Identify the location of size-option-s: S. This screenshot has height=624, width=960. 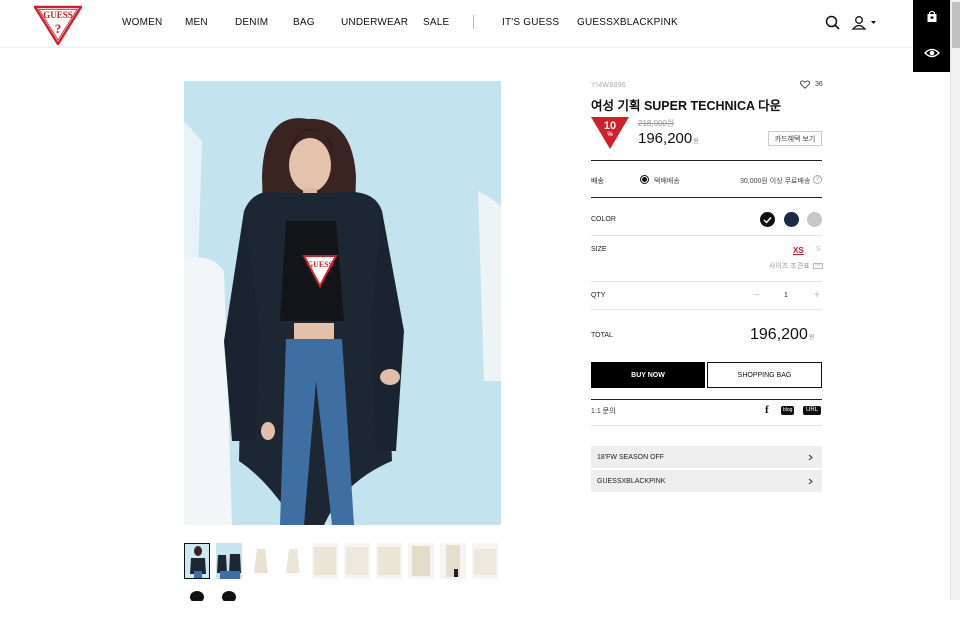
(818, 249).